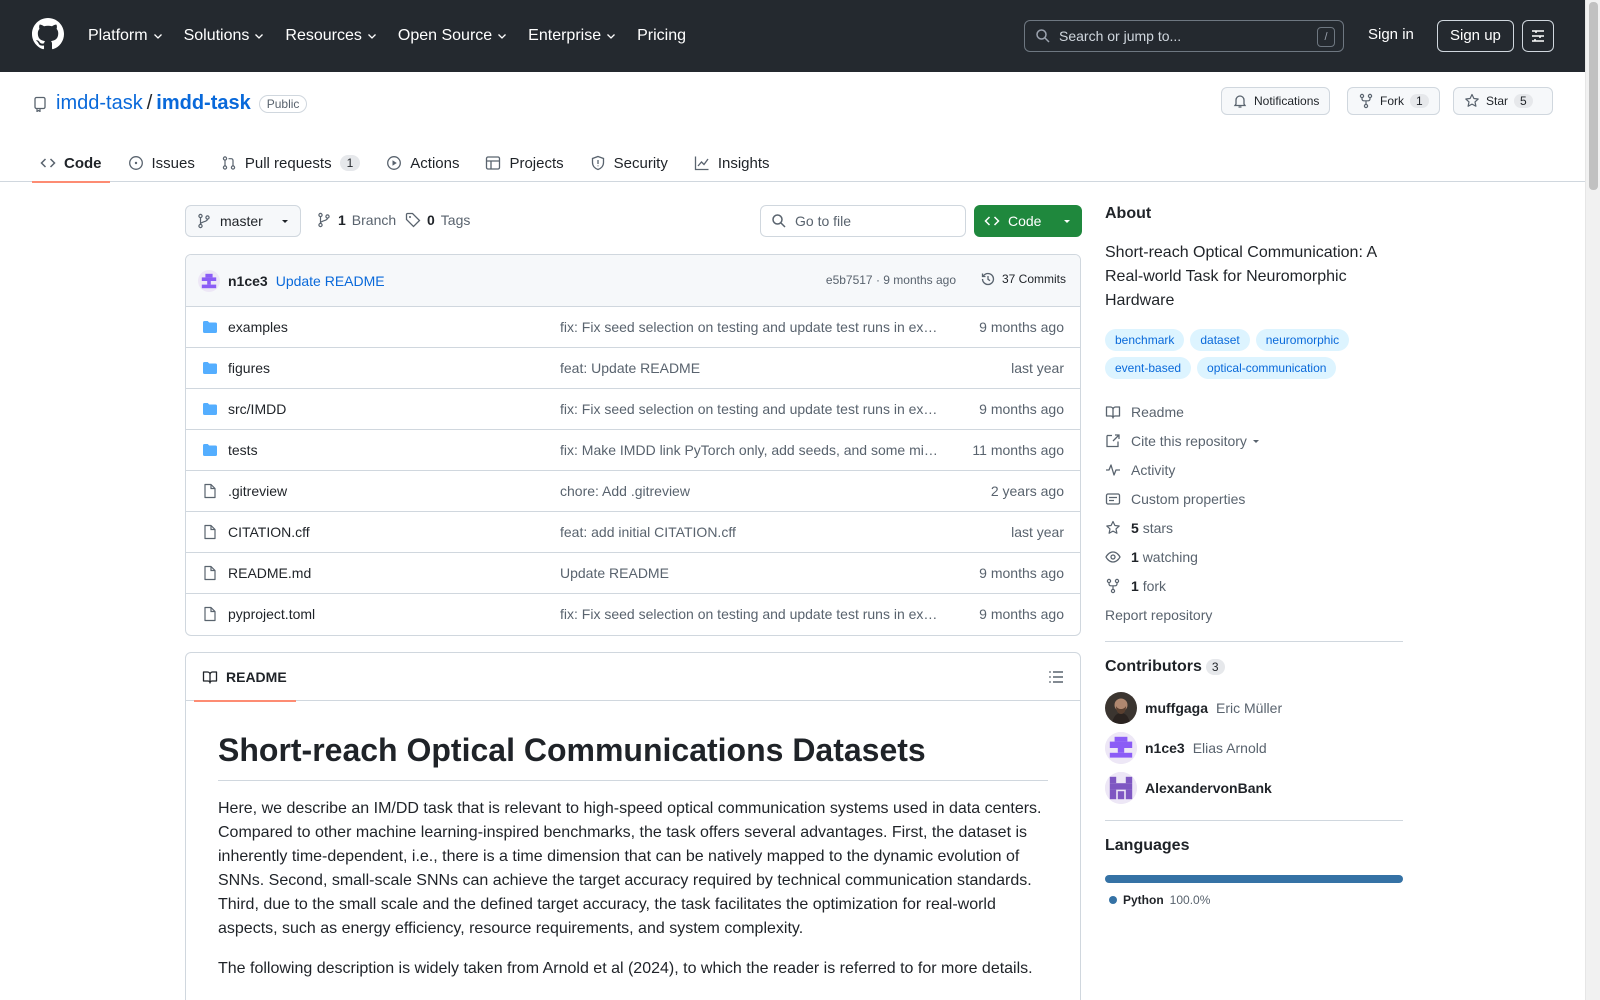 The image size is (1600, 1000). What do you see at coordinates (1220, 340) in the screenshot?
I see `topic-tag: dataset` at bounding box center [1220, 340].